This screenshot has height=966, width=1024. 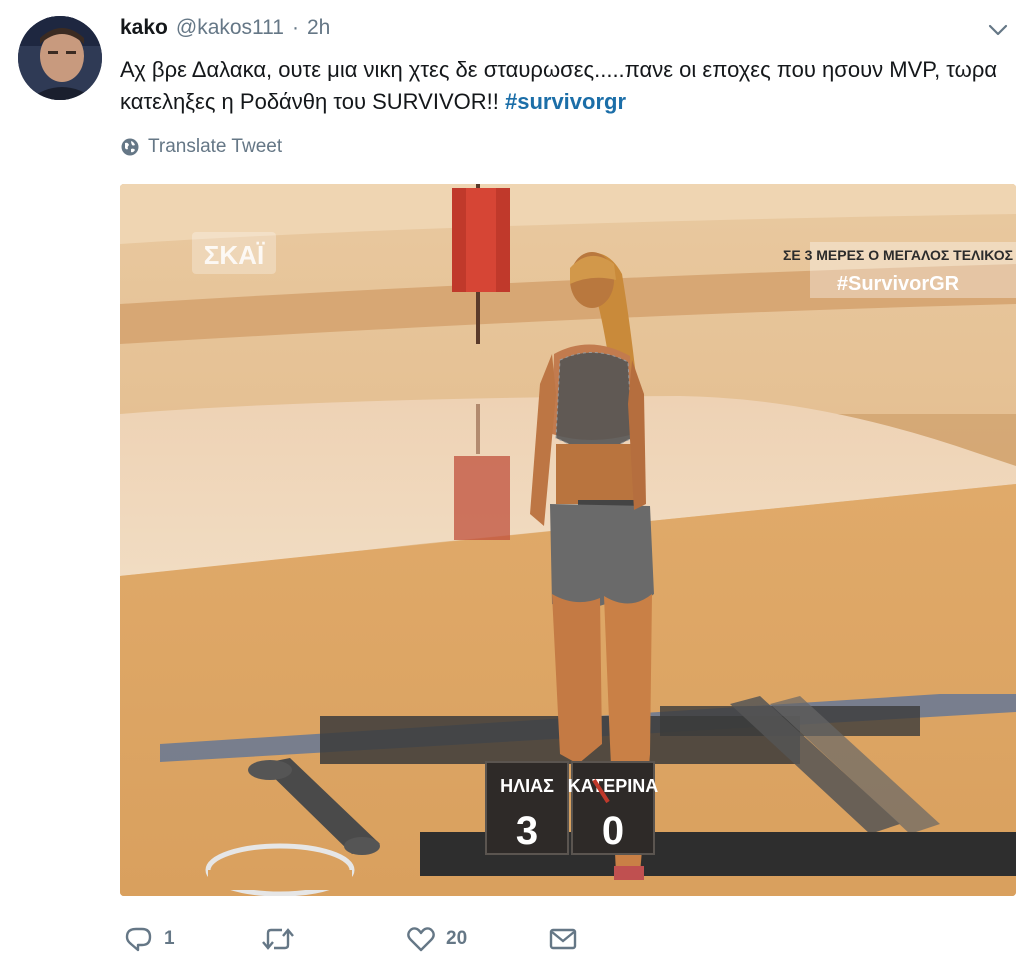 What do you see at coordinates (613, 786) in the screenshot?
I see `score-right-name: ΚΑΤΕΡΙΝΑ` at bounding box center [613, 786].